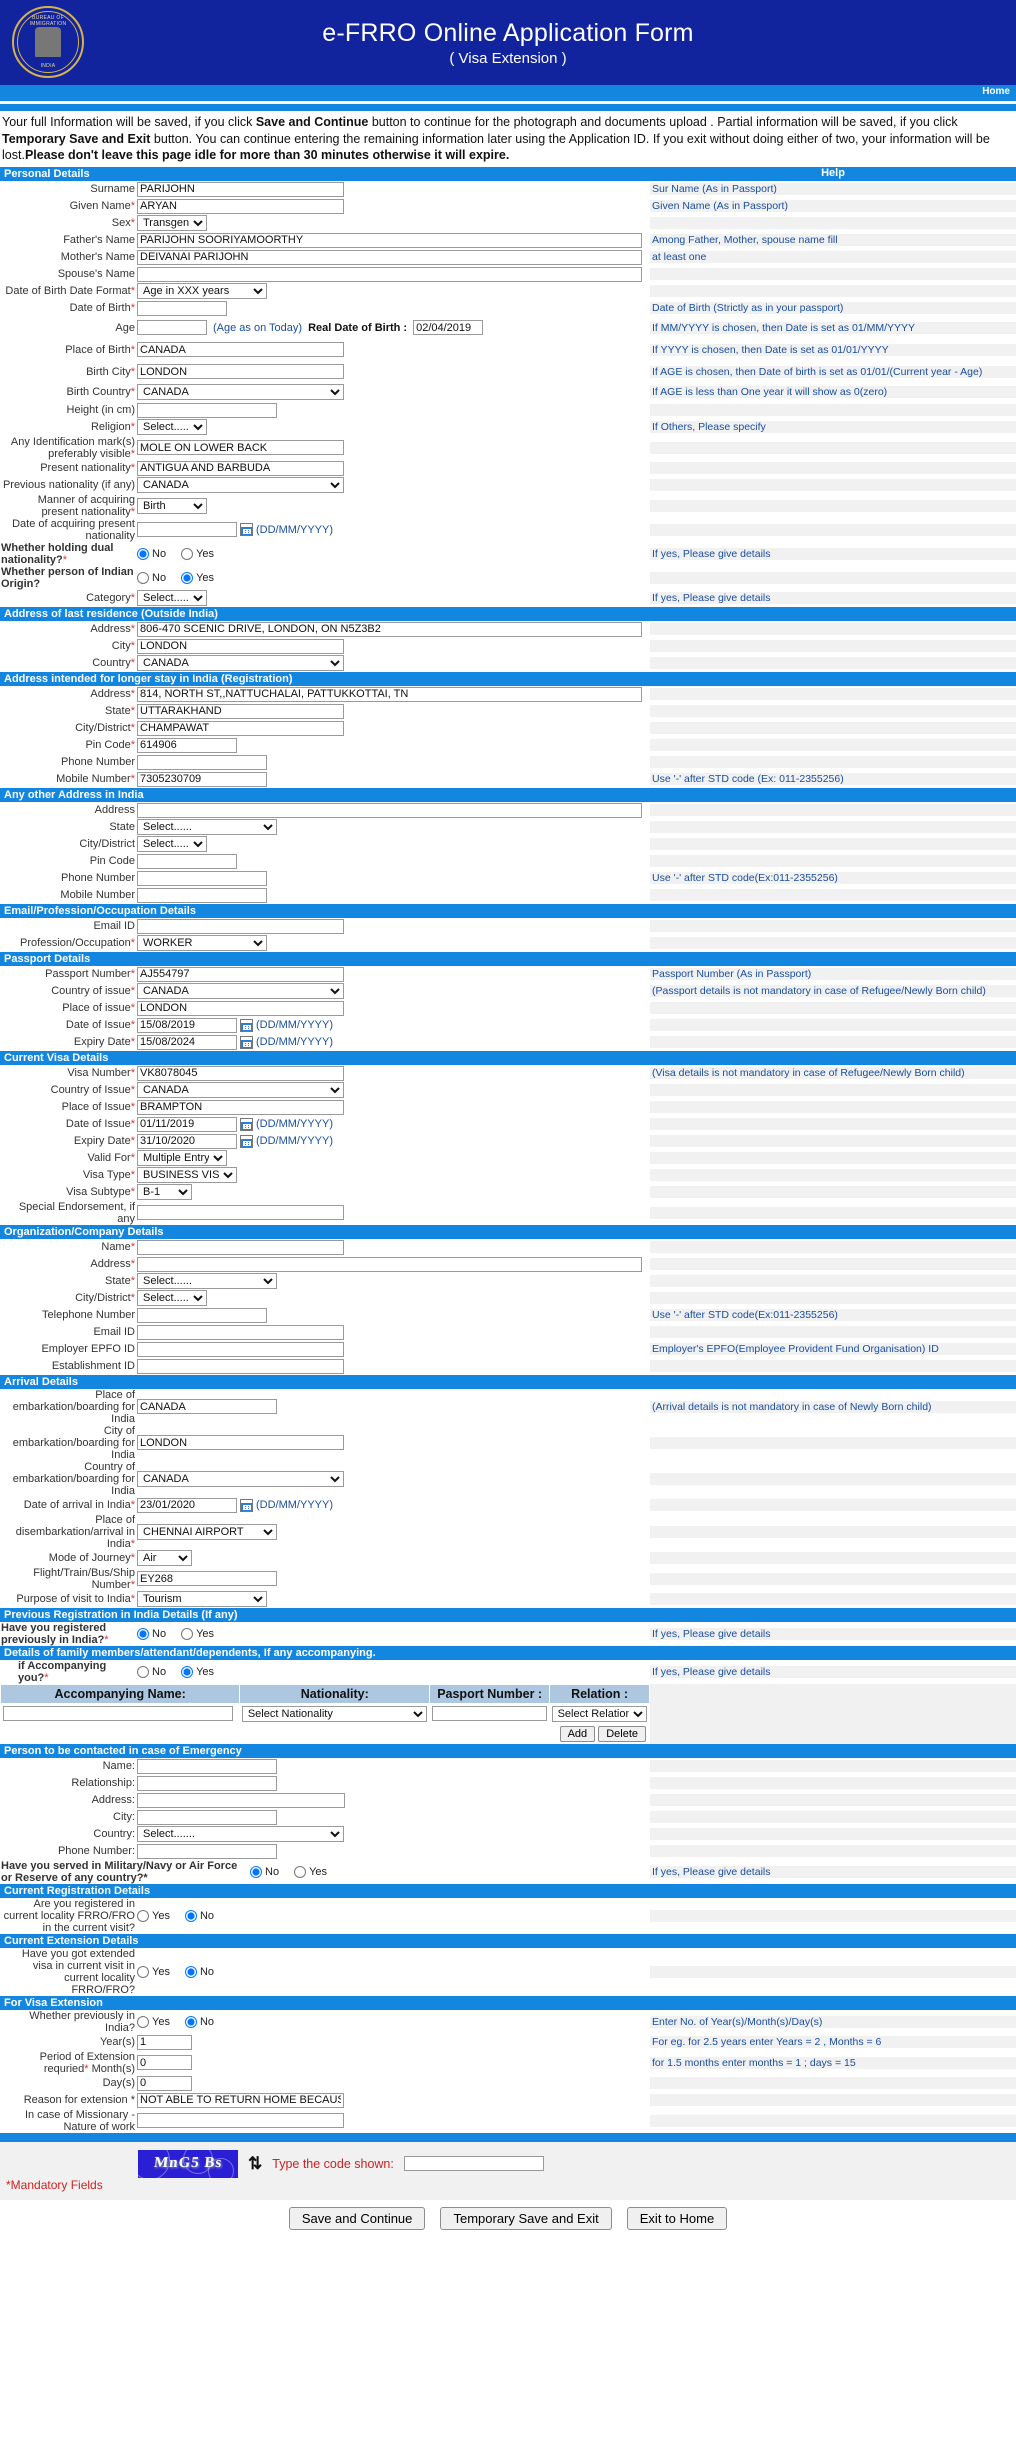 The width and height of the screenshot is (1016, 2450). I want to click on refresh-captcha-icon: ⇅, so click(255, 2164).